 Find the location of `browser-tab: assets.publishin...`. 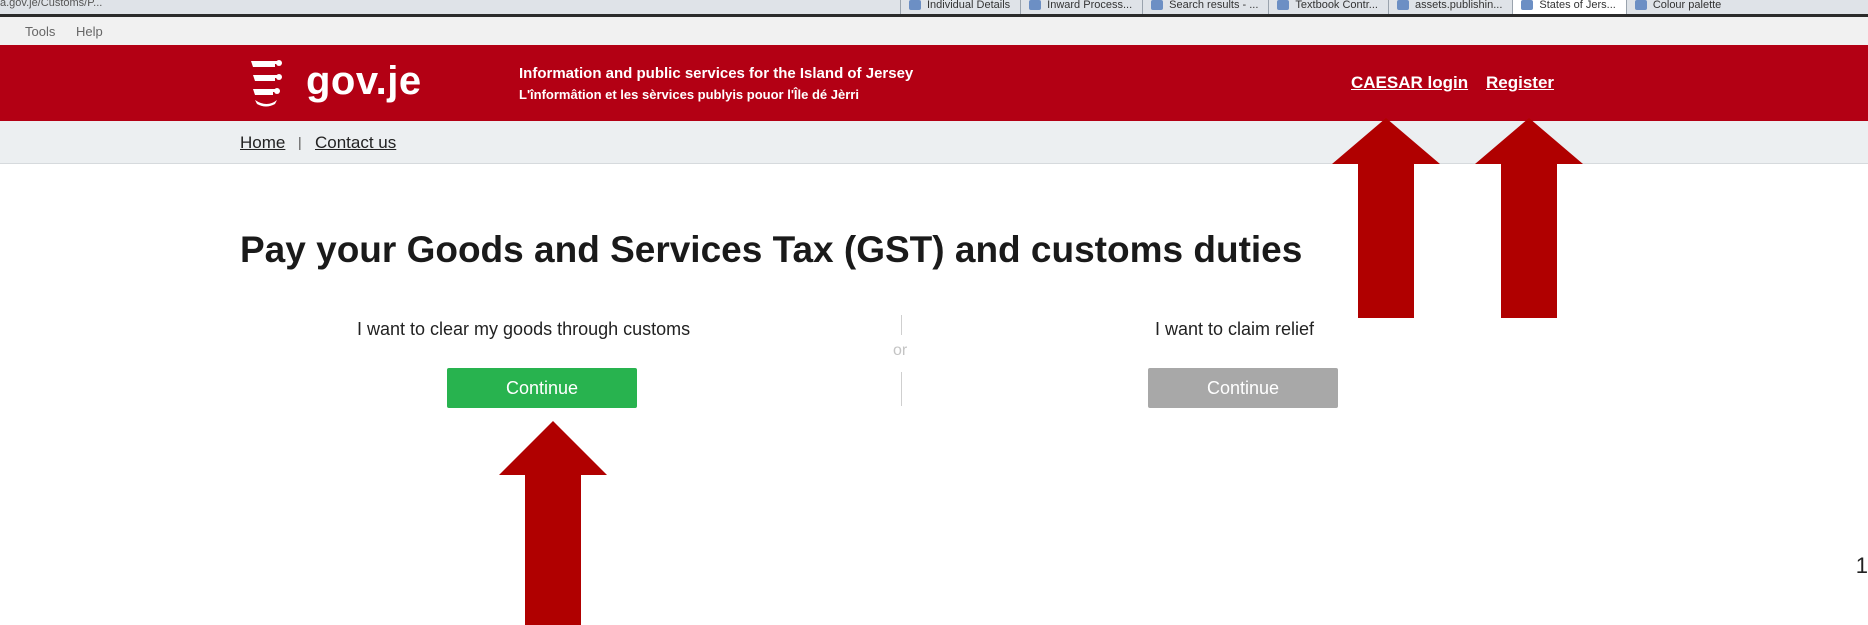

browser-tab: assets.publishin... is located at coordinates (1449, 7).